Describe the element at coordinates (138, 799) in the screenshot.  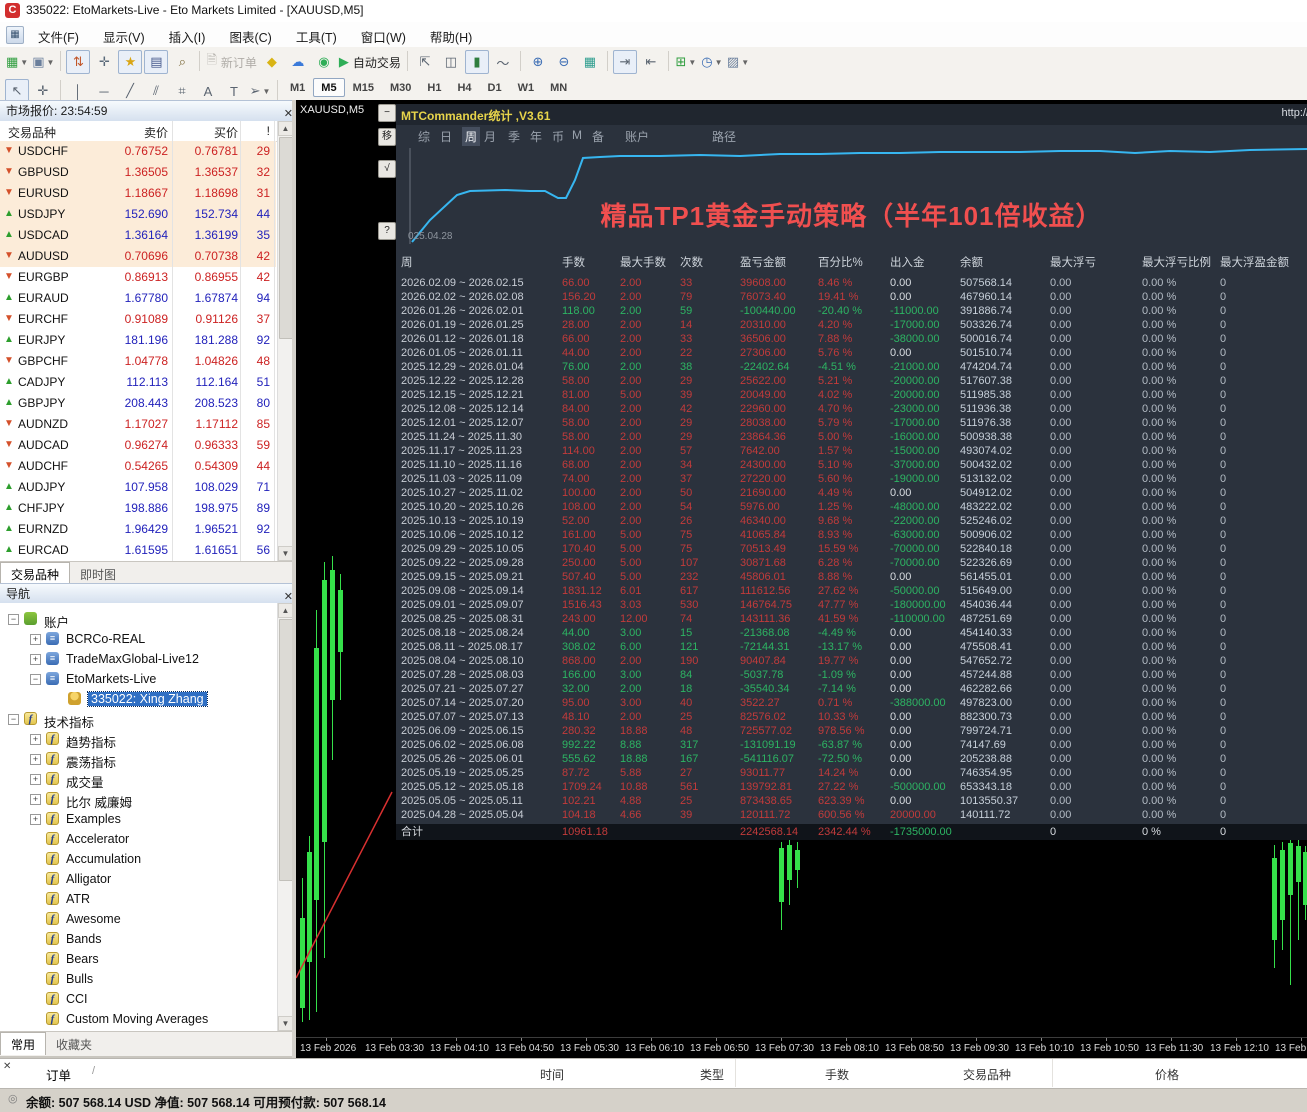
I see `tree-item: + f 比尔 威廉姆` at that location.